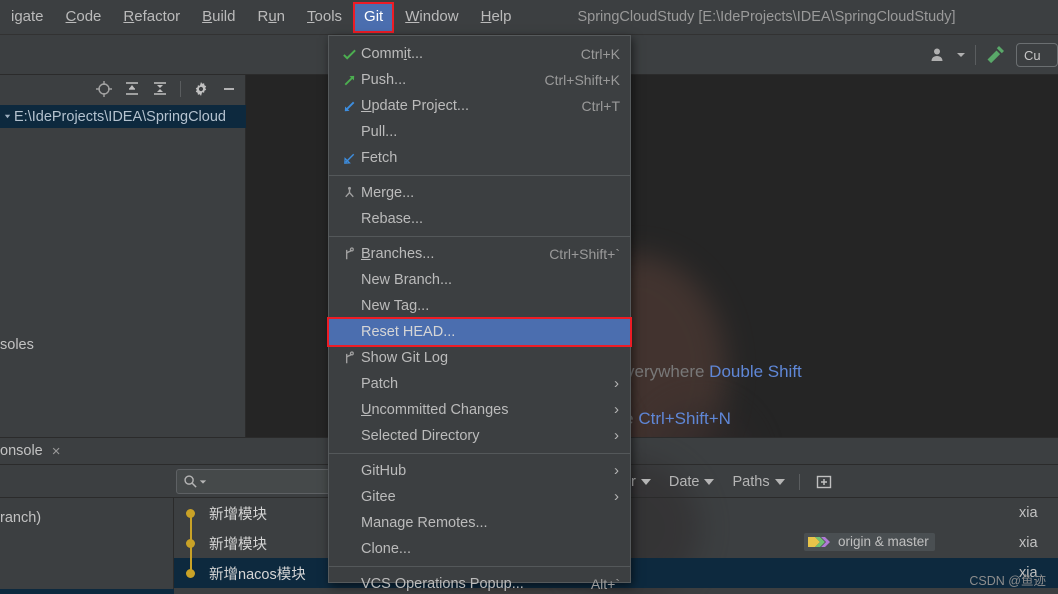  What do you see at coordinates (938, 55) in the screenshot?
I see `user-icon` at bounding box center [938, 55].